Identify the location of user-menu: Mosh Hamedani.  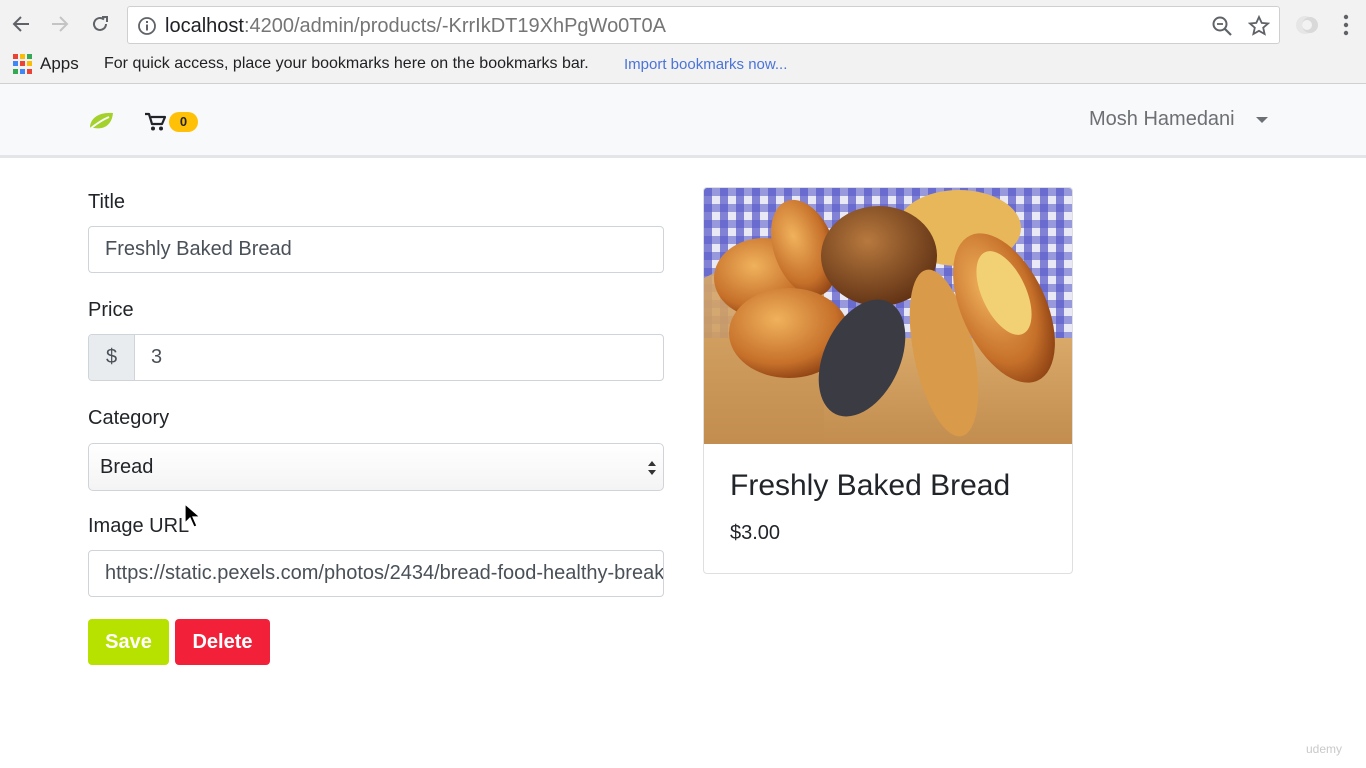
(1162, 119).